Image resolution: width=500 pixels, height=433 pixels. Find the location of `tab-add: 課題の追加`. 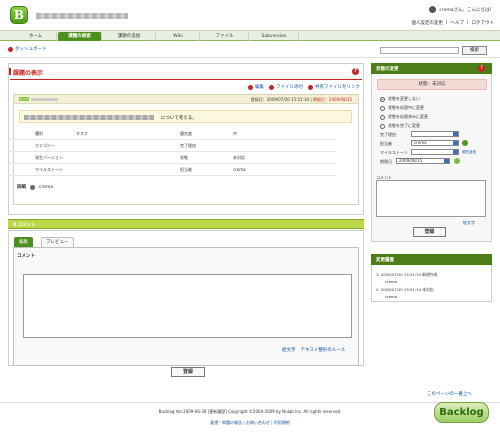

tab-add: 課題の追加 is located at coordinates (129, 36).